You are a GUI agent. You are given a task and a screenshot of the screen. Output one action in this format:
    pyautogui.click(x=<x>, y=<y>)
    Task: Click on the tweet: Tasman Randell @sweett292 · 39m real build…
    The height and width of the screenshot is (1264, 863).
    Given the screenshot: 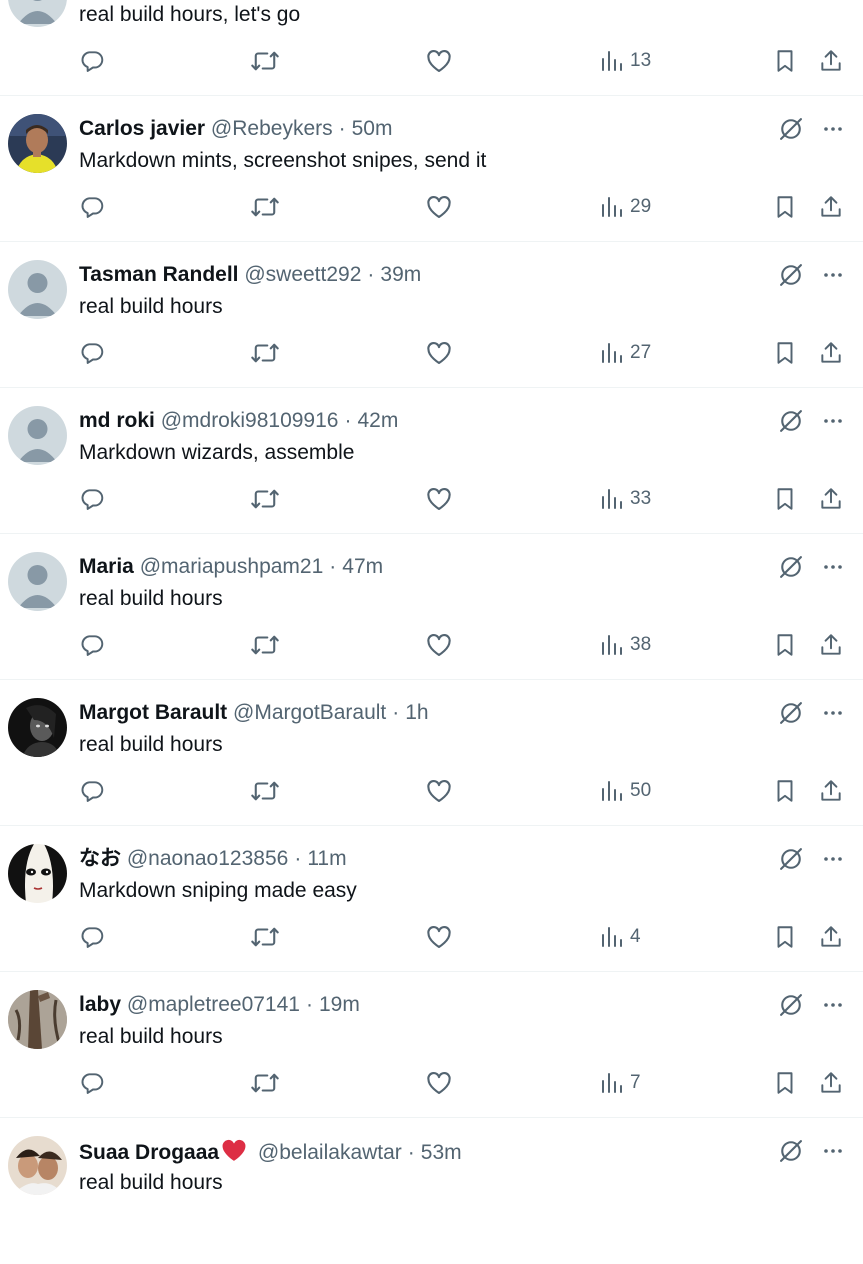 What is the action you would take?
    pyautogui.click(x=431, y=315)
    